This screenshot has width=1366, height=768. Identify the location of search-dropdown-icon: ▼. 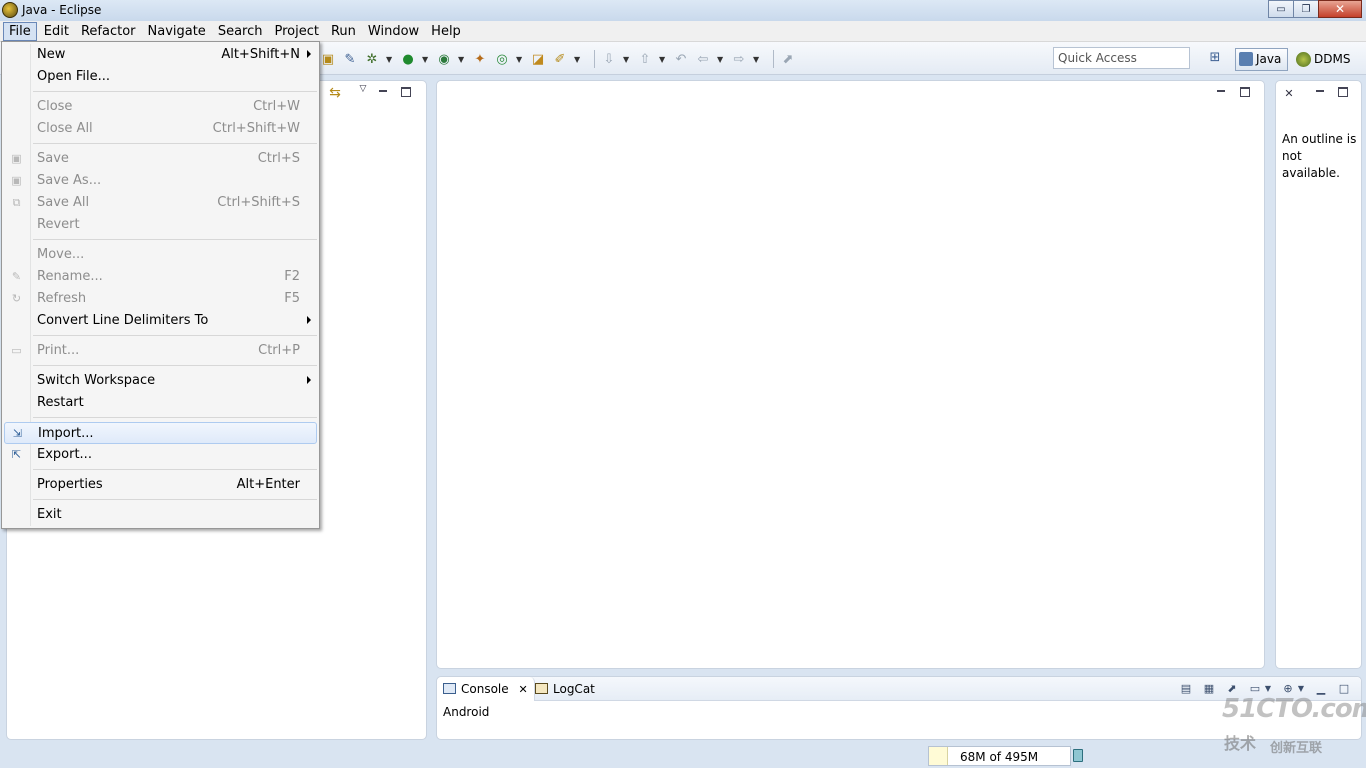
(578, 59).